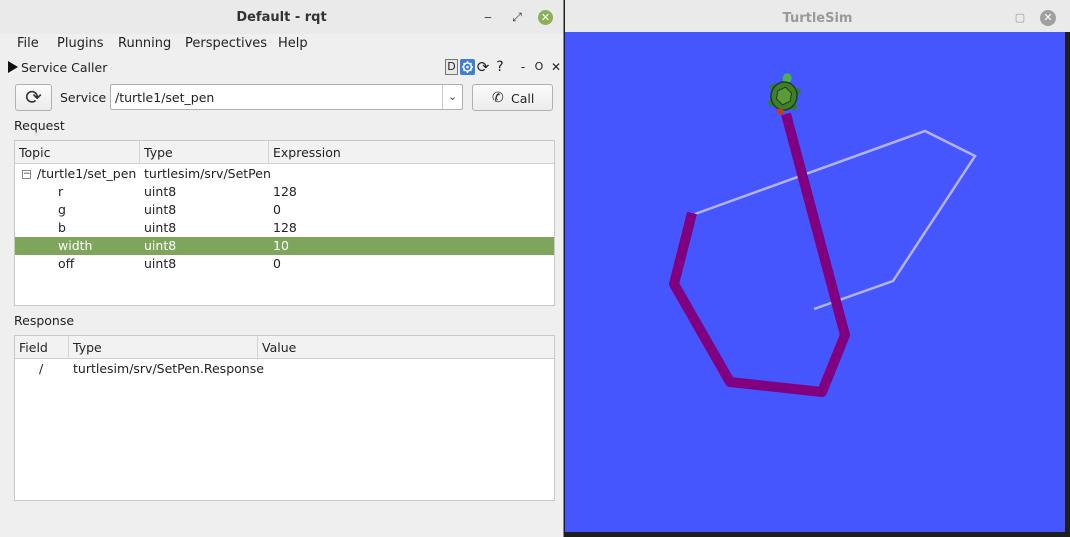  What do you see at coordinates (42, 347) in the screenshot?
I see `column-field: Field` at bounding box center [42, 347].